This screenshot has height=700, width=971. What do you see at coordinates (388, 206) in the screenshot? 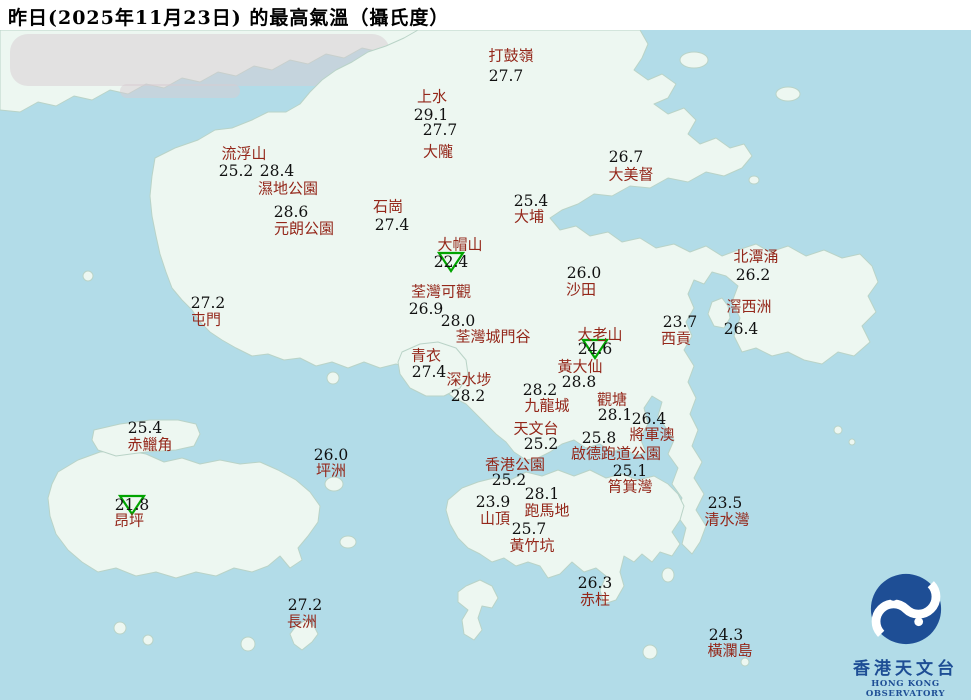
I see `station-name: 石崗` at bounding box center [388, 206].